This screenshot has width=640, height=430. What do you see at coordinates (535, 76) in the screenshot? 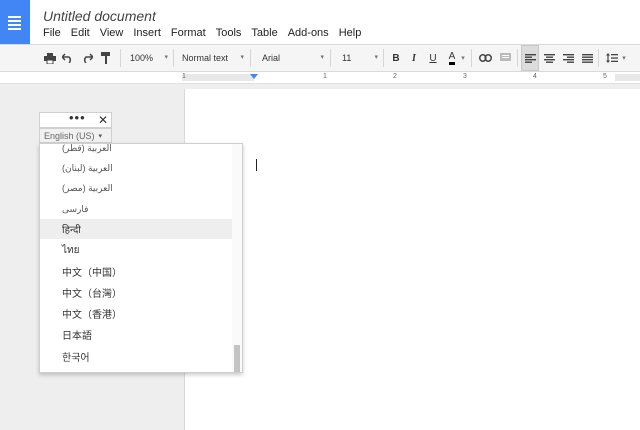
I see `ruler-number: 4` at bounding box center [535, 76].